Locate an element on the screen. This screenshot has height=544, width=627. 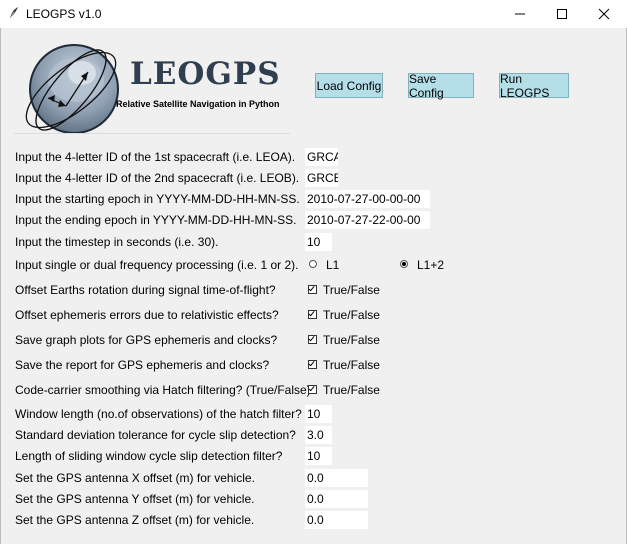
earth-rotation-checkbox: True/False is located at coordinates (344, 290).